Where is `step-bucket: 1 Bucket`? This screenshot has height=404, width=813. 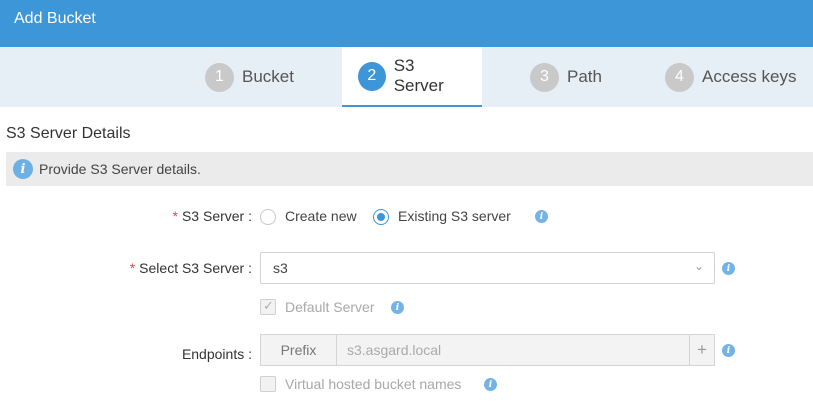 step-bucket: 1 Bucket is located at coordinates (249, 77).